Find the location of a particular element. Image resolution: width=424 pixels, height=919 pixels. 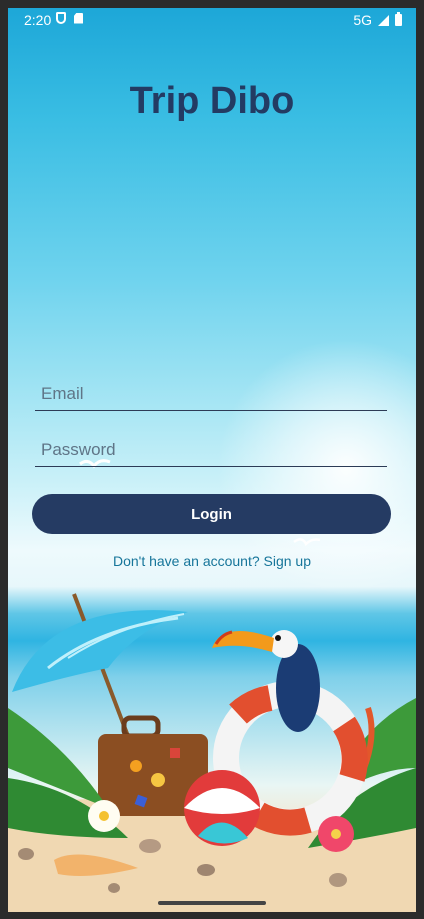

battery-icon is located at coordinates (398, 19).